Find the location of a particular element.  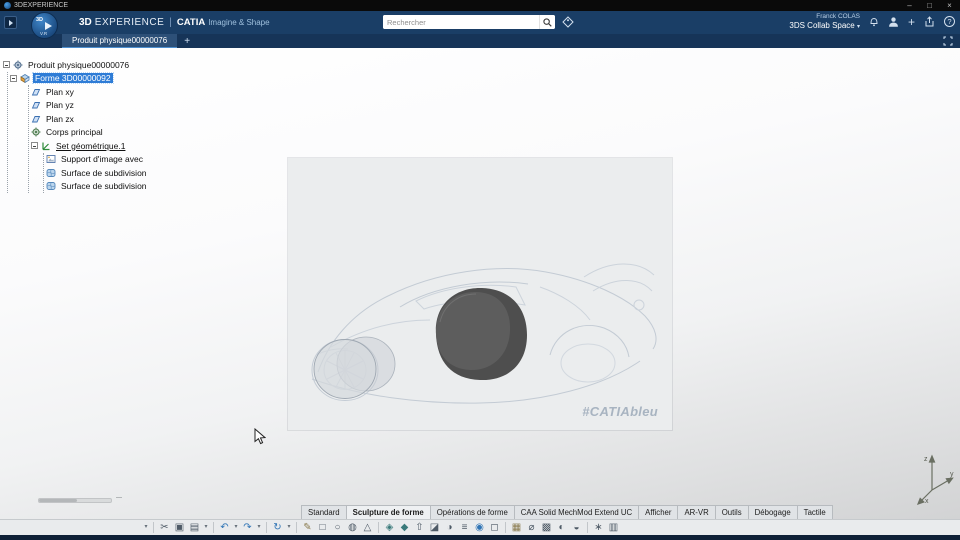

close-button: × is located at coordinates (949, 5).